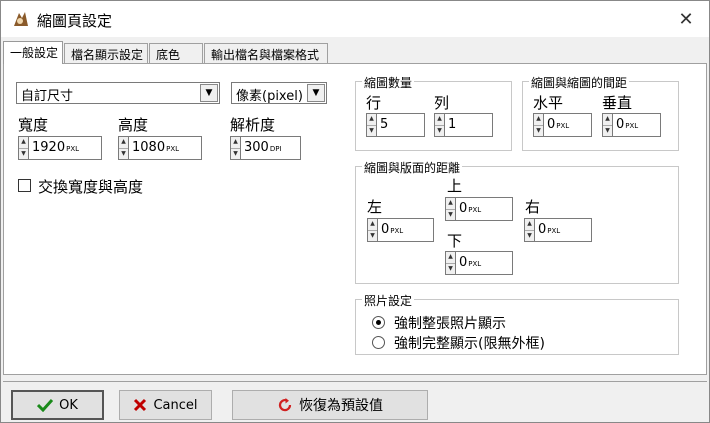 The height and width of the screenshot is (423, 710). What do you see at coordinates (341, 406) in the screenshot?
I see `reset-label: 恢復為預設值` at bounding box center [341, 406].